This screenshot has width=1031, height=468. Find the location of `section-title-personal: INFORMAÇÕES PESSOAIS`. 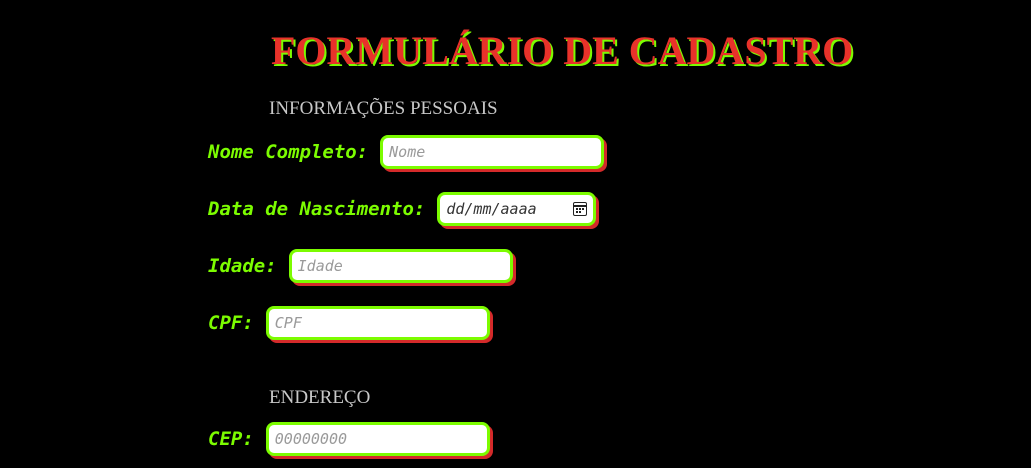

section-title-personal: INFORMAÇÕES PESSOAIS is located at coordinates (383, 108).